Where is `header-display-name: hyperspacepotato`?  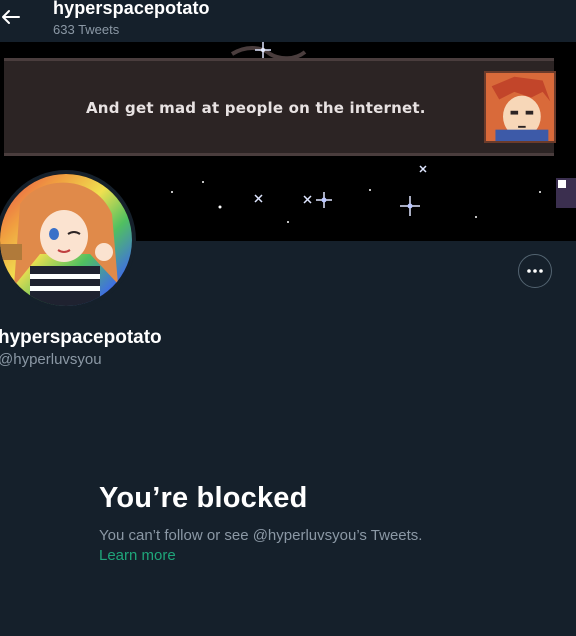 header-display-name: hyperspacepotato is located at coordinates (131, 9).